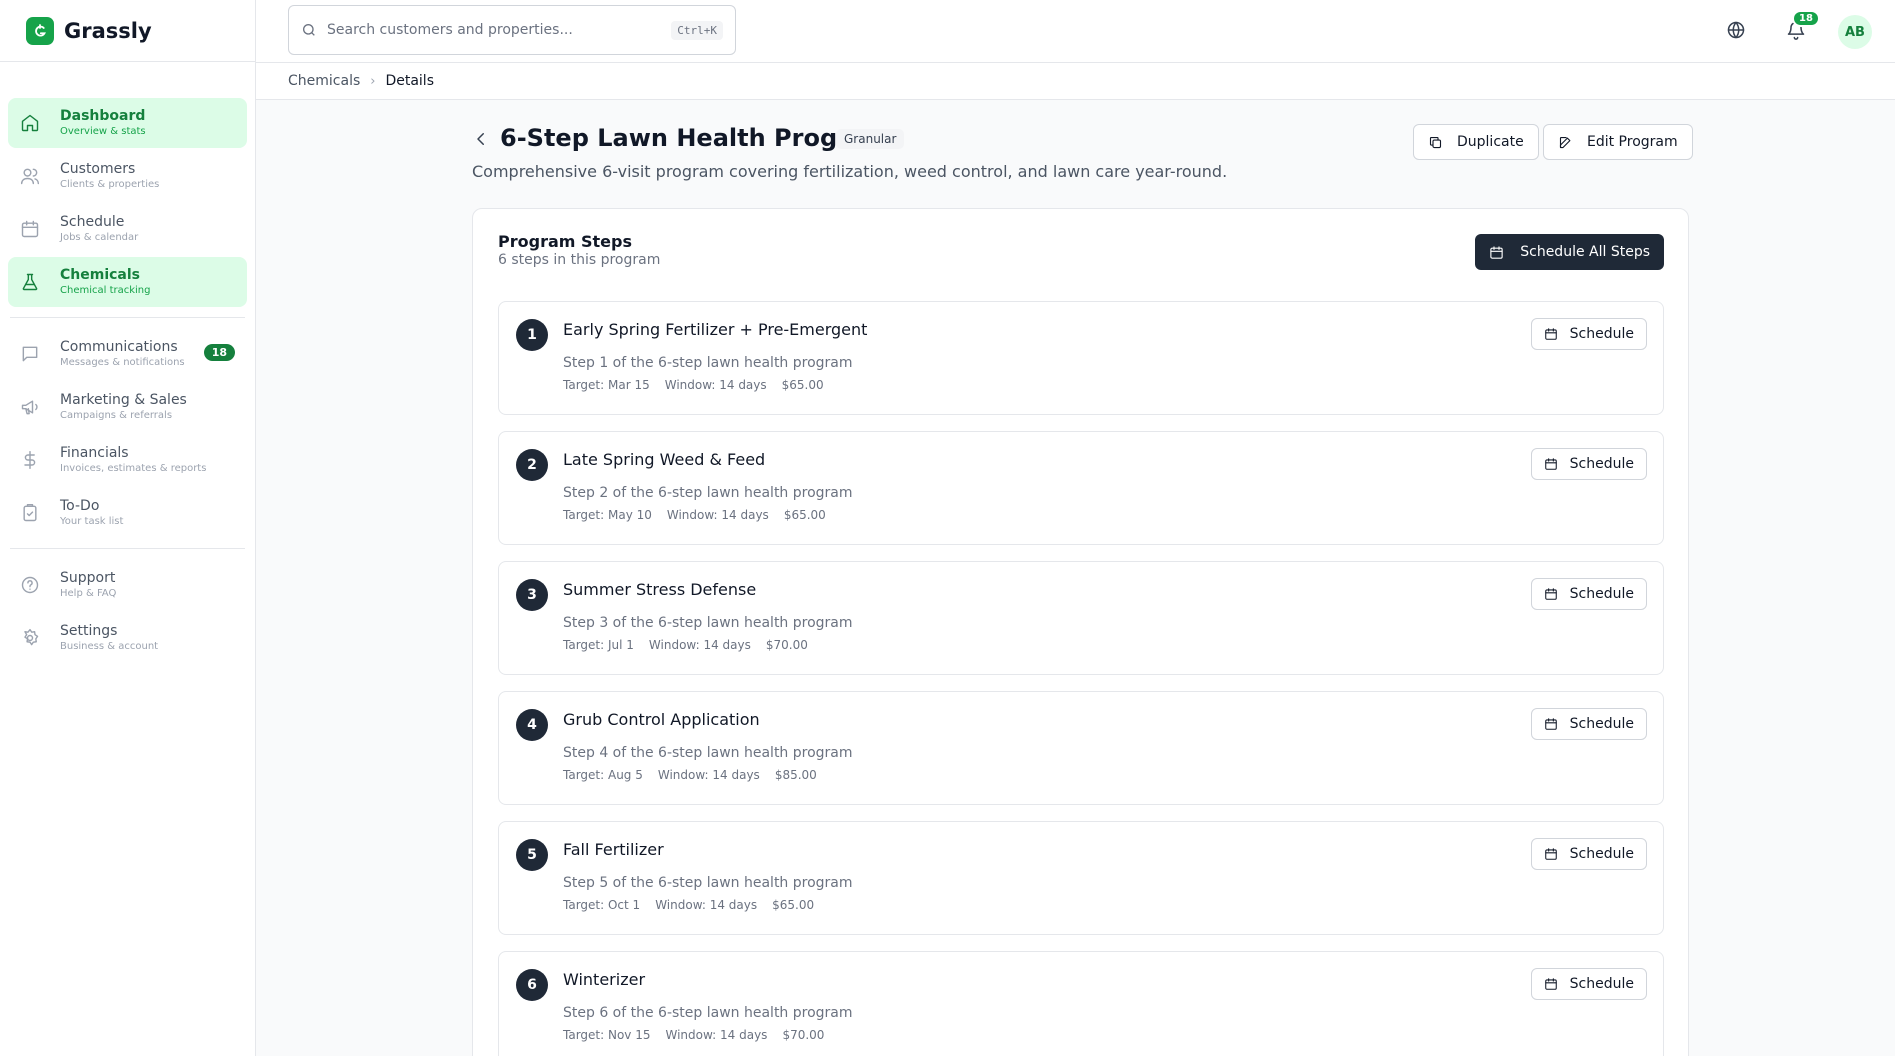 The height and width of the screenshot is (1056, 1895). I want to click on notification-badge: 18, so click(1806, 18).